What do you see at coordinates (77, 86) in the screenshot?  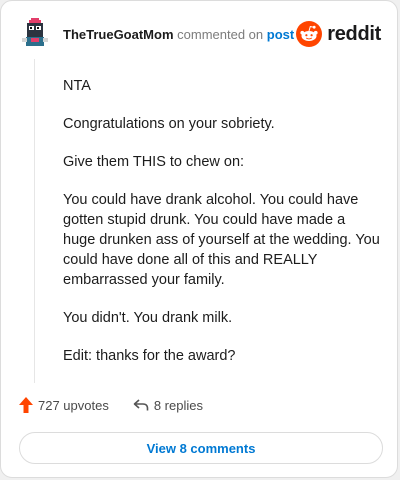 I see `comment-paragraph: NTA` at bounding box center [77, 86].